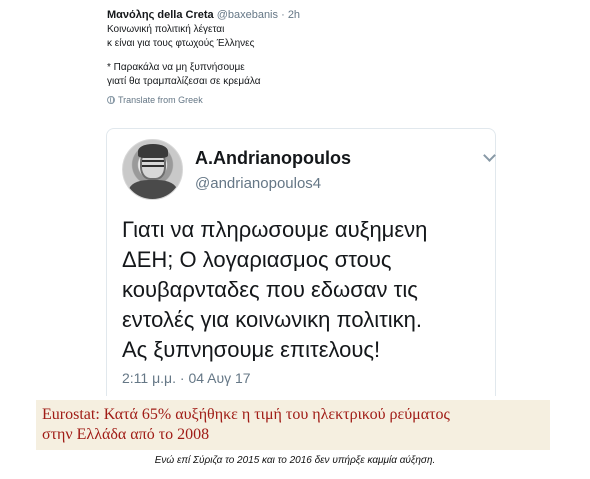 Image resolution: width=590 pixels, height=479 pixels. Describe the element at coordinates (251, 349) in the screenshot. I see `quoted-text-line: Ας ξυπνησουμε επιτελους!` at that location.